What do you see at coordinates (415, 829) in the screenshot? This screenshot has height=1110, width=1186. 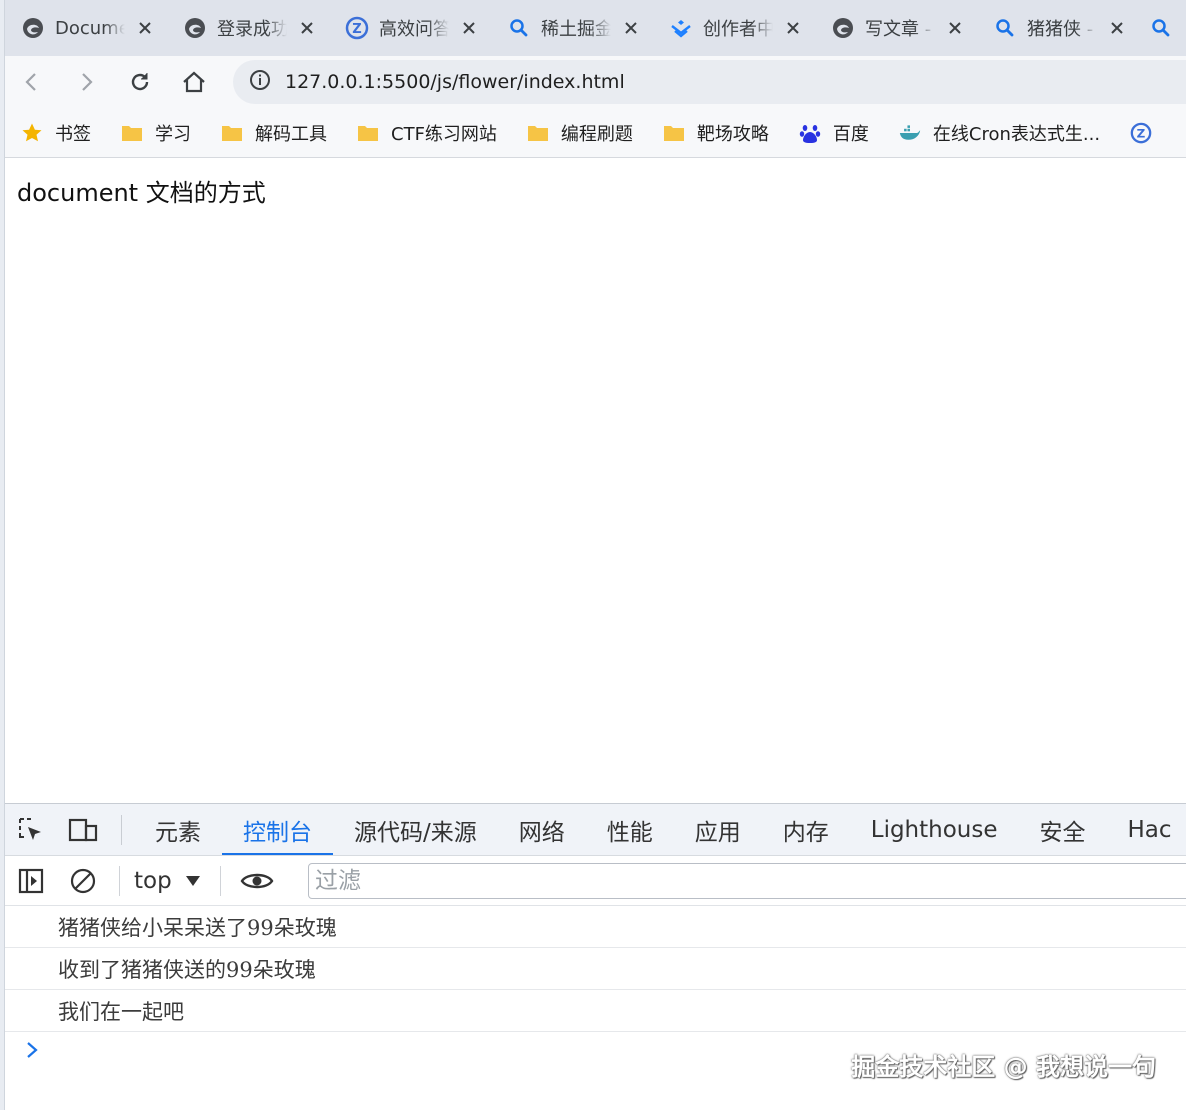 I see `tab-sources: 源代码/来源` at bounding box center [415, 829].